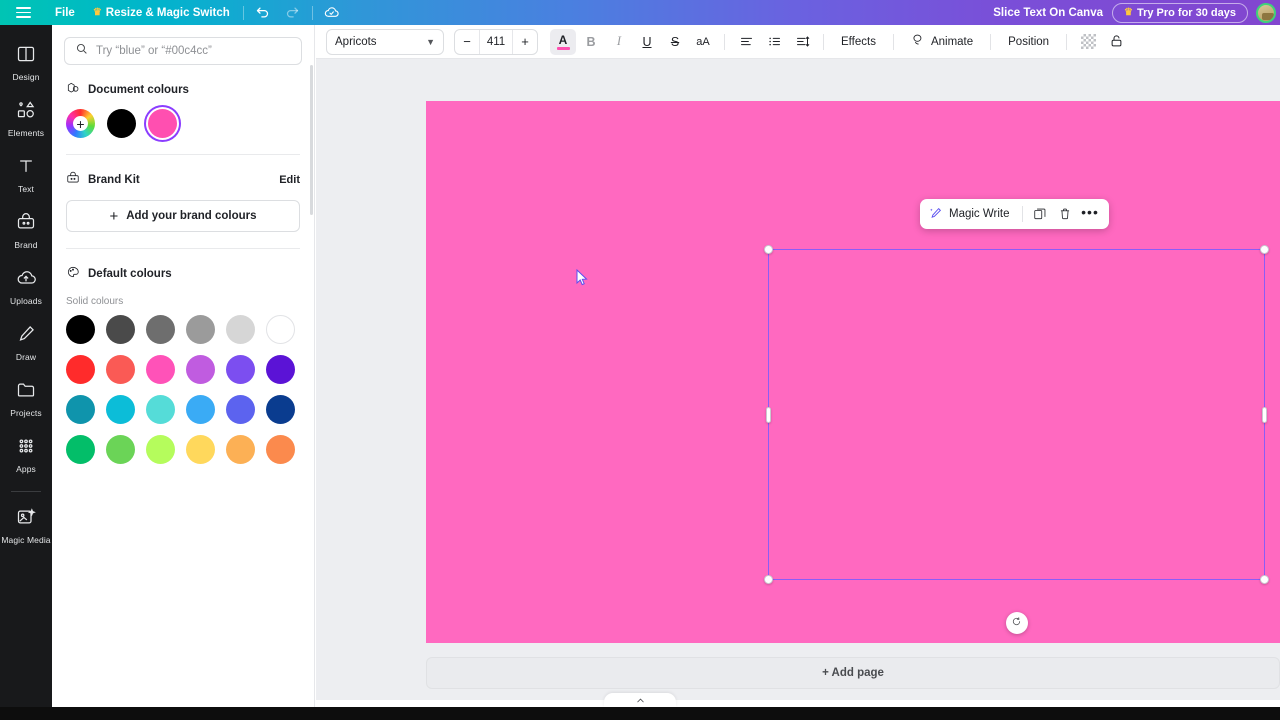 The height and width of the screenshot is (720, 1280). Describe the element at coordinates (26, 469) in the screenshot. I see `sidebar-item-label: Apps` at that location.